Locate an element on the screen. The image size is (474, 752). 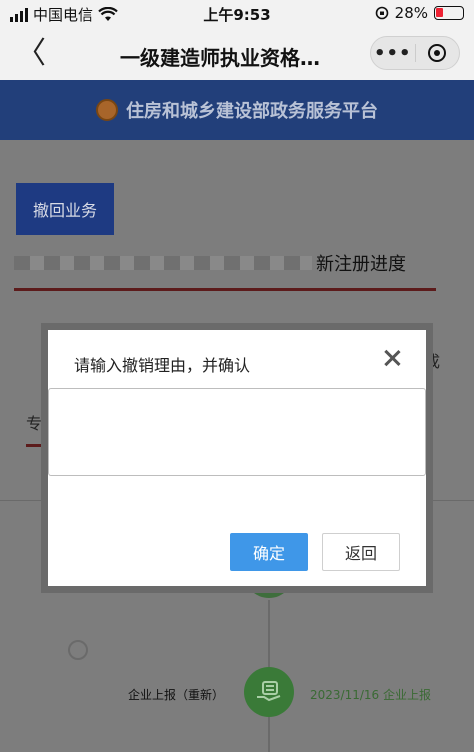
status-right: 28% is located at coordinates (419, 13).